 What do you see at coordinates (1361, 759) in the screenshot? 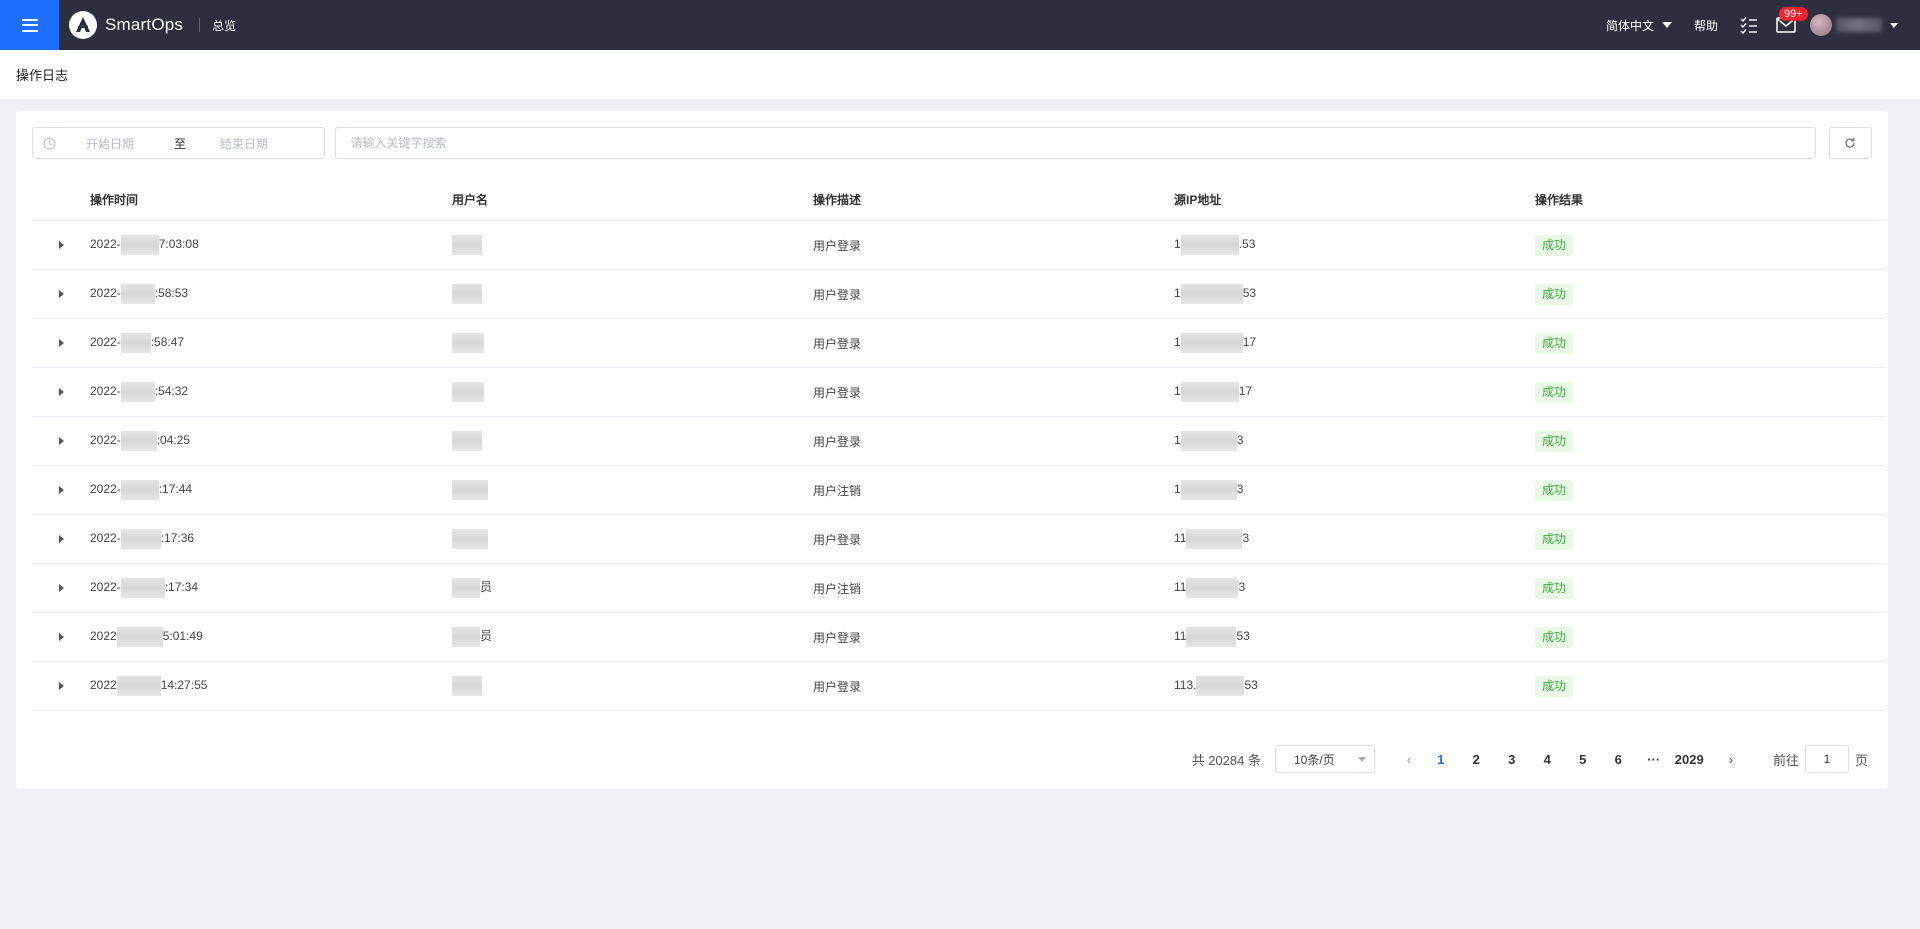
I see `chevron-down-icon` at bounding box center [1361, 759].